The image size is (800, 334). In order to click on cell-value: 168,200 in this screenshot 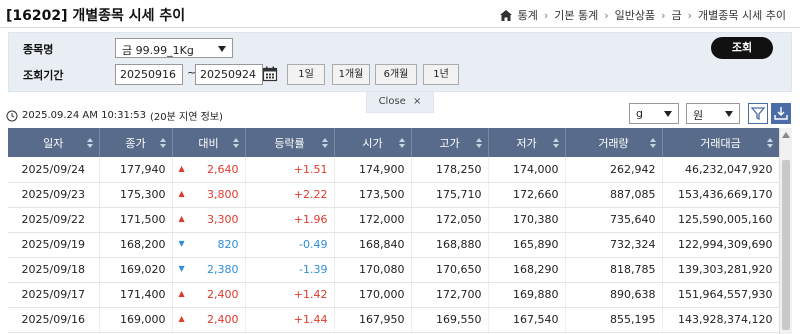, I will do `click(143, 244)`.